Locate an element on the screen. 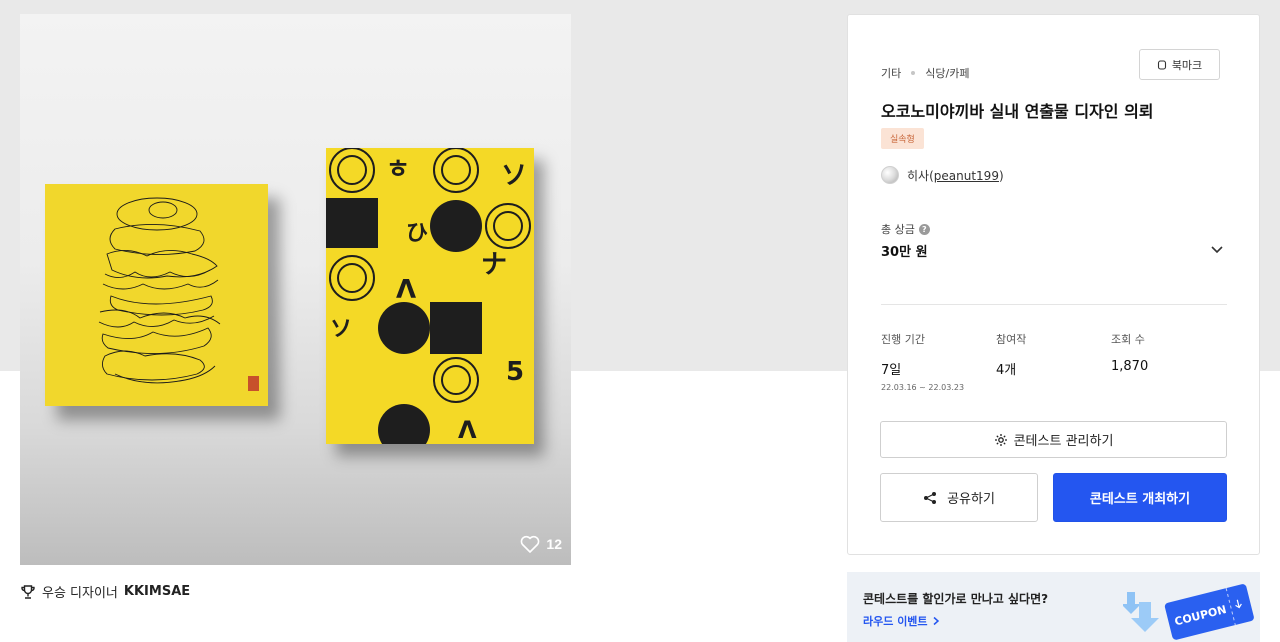 This screenshot has width=1280, height=642. coupon-banner-text: 콘테스트를 할인가로 만나고 싶다면? is located at coordinates (956, 599).